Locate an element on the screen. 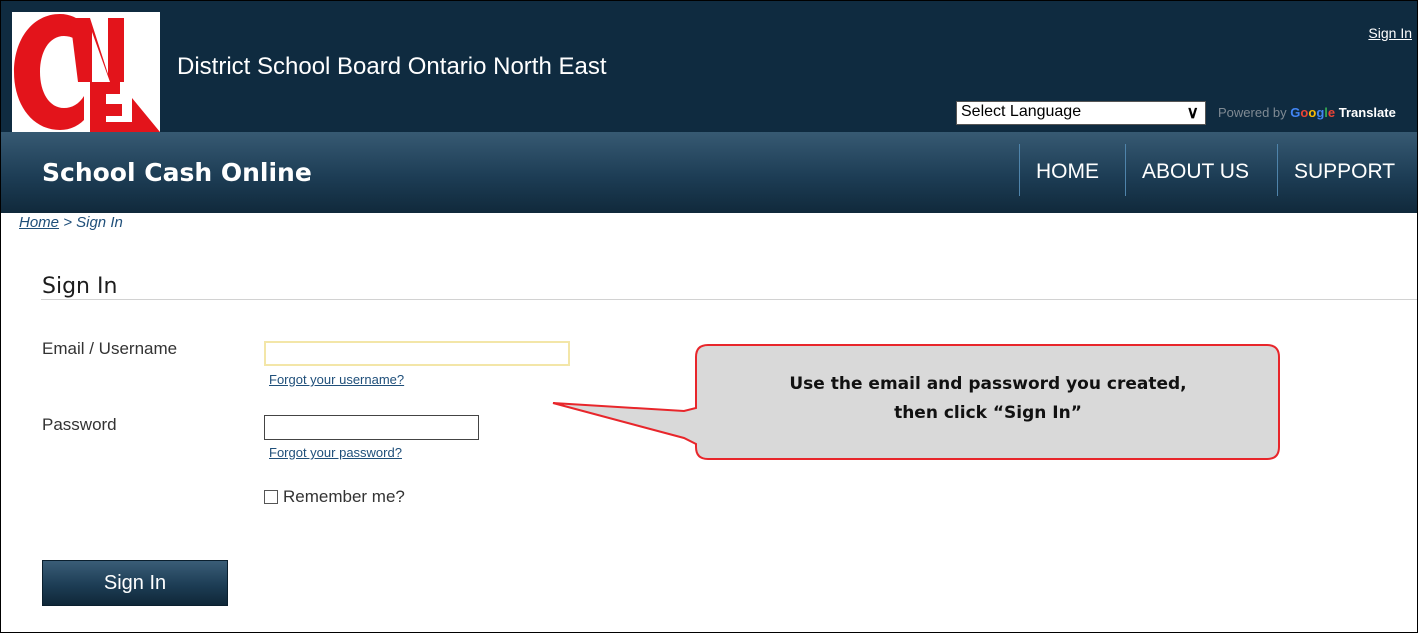 Image resolution: width=1418 pixels, height=633 pixels. callout-line-2: then click “Sign In” is located at coordinates (988, 413).